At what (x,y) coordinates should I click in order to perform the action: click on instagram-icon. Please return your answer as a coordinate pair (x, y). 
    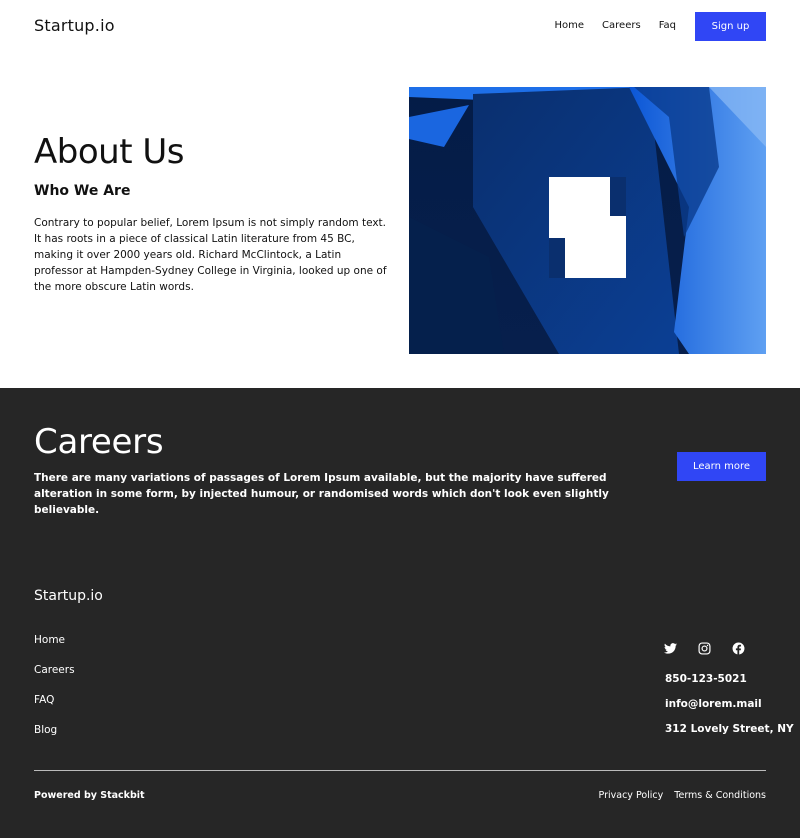
    Looking at the image, I should click on (704, 648).